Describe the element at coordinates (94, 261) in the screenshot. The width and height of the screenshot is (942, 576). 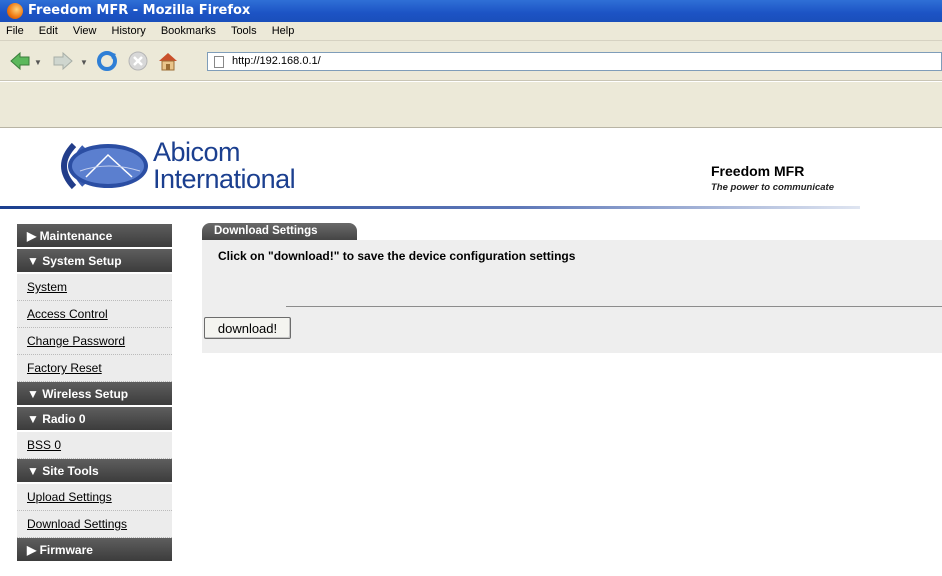
I see `sidebar-section-system-setup: ▼ System Setup` at that location.